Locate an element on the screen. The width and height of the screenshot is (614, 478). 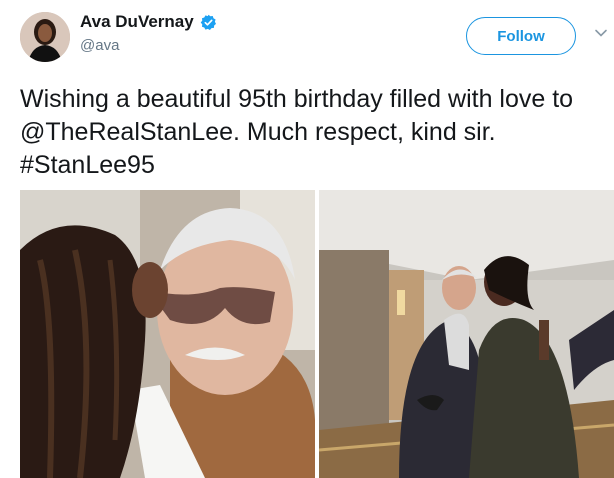
chevron-down-icon is located at coordinates (601, 33).